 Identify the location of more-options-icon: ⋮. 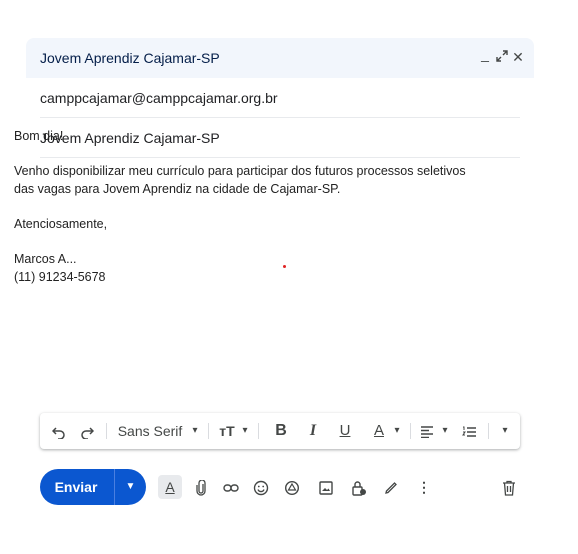
(424, 487).